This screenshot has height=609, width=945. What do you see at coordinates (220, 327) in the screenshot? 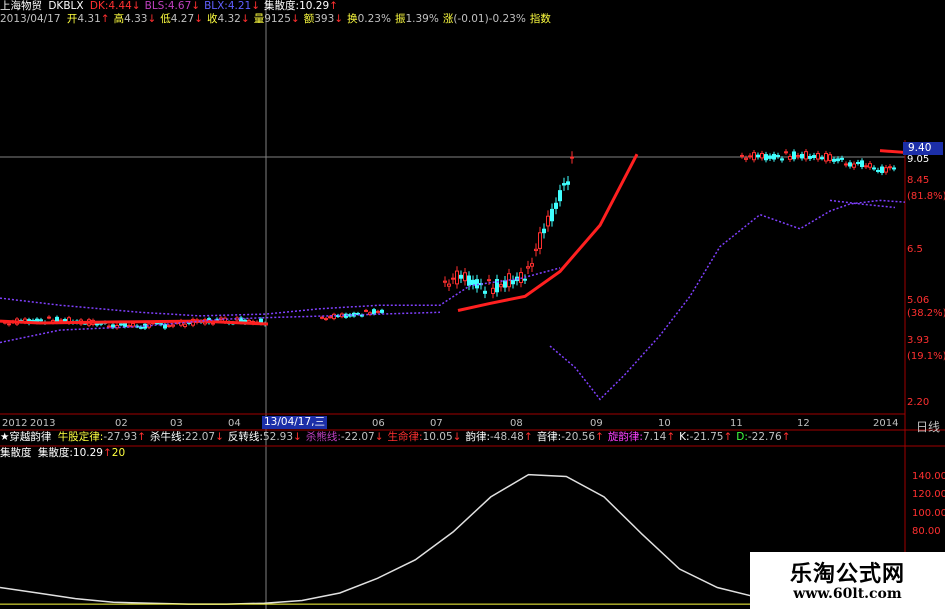
I see `band-line` at bounding box center [220, 327].